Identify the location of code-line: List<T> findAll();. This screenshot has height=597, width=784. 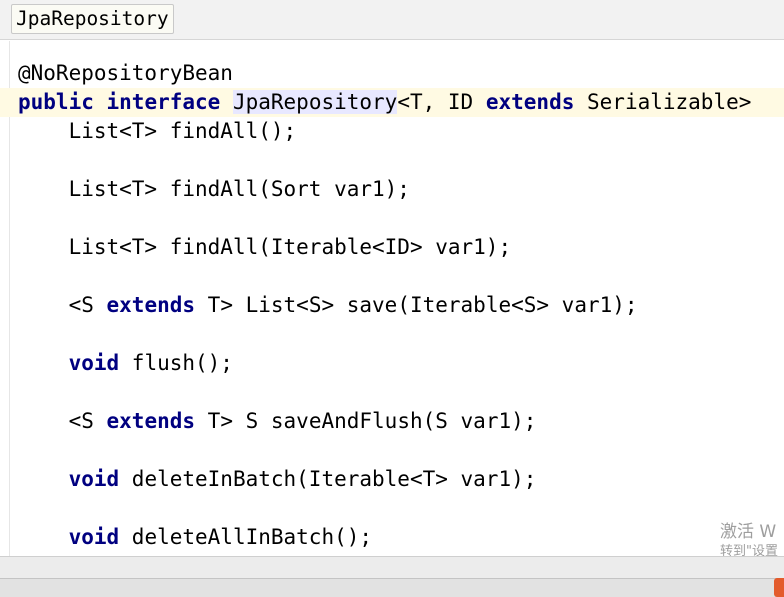
(401, 131).